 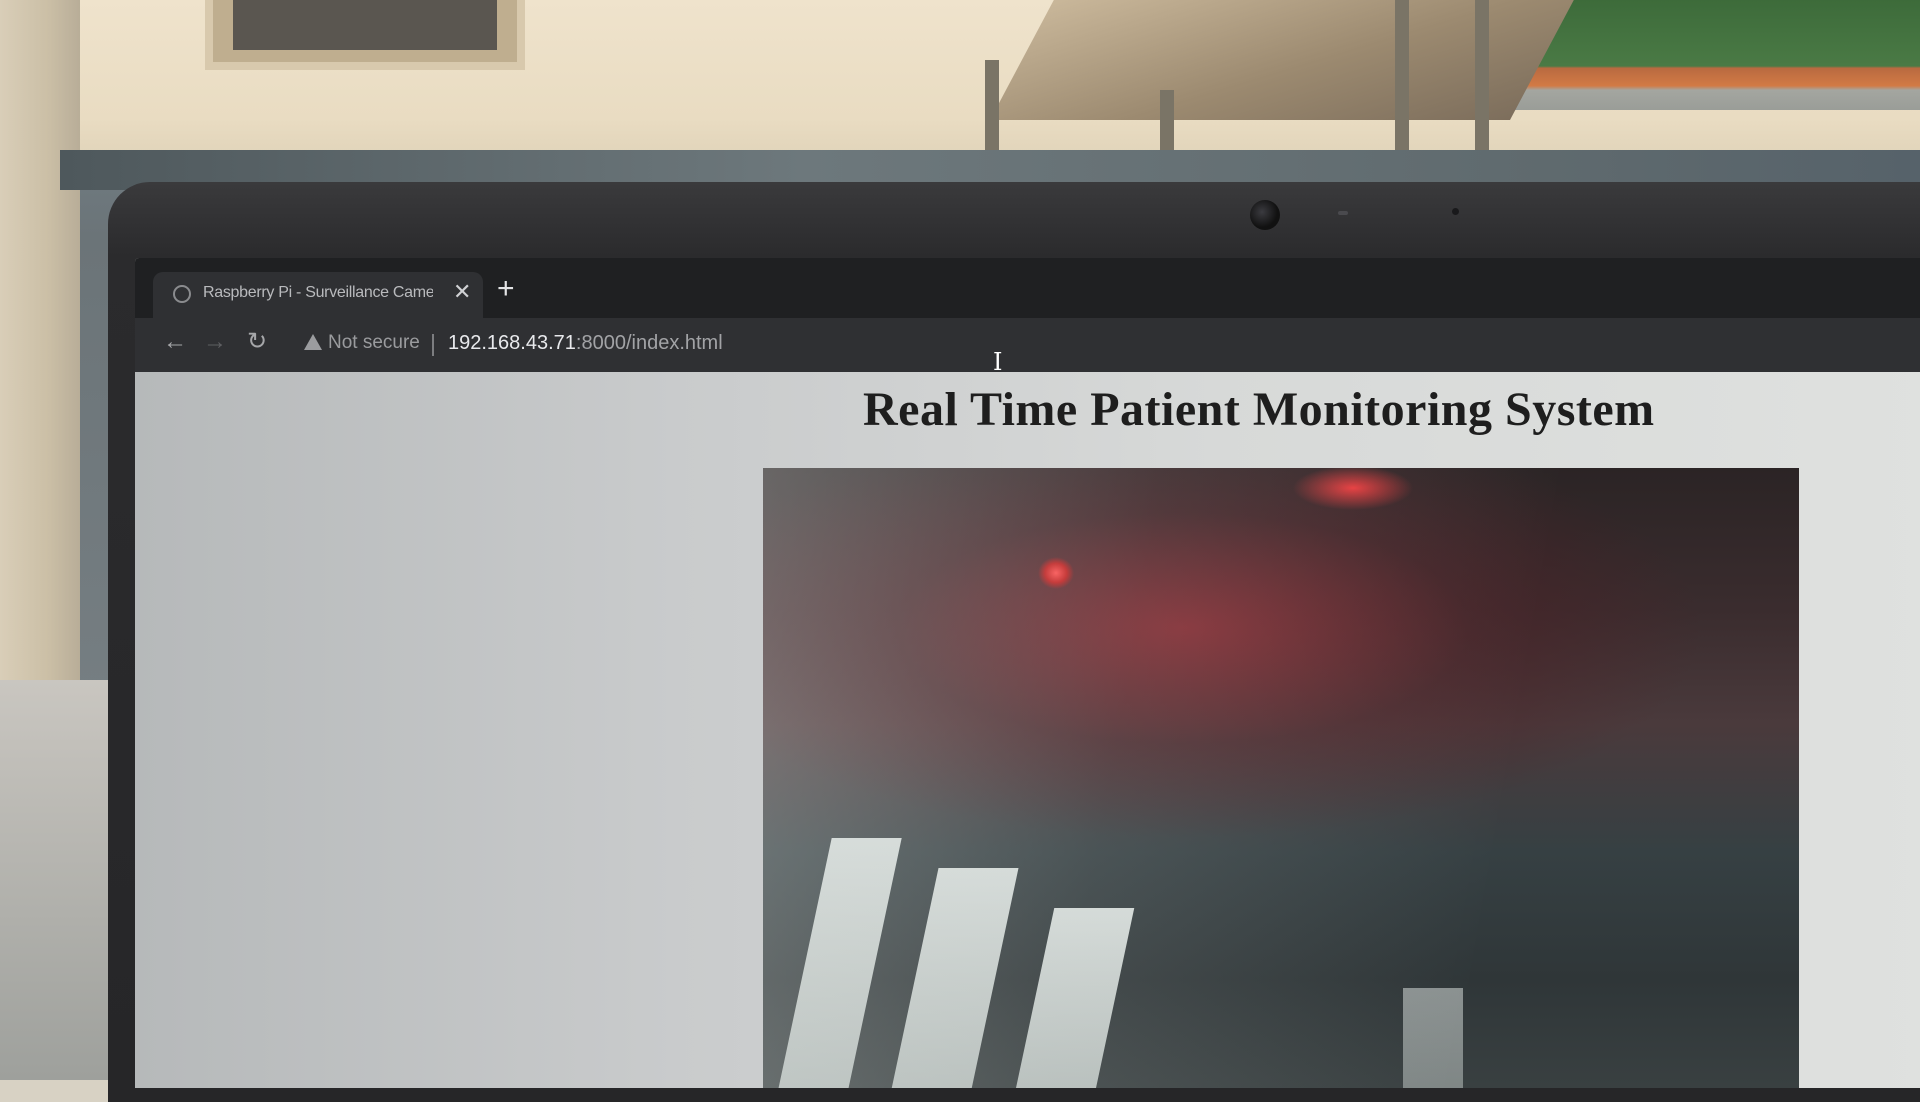 I want to click on text-cursor-icon: I, so click(x=998, y=362).